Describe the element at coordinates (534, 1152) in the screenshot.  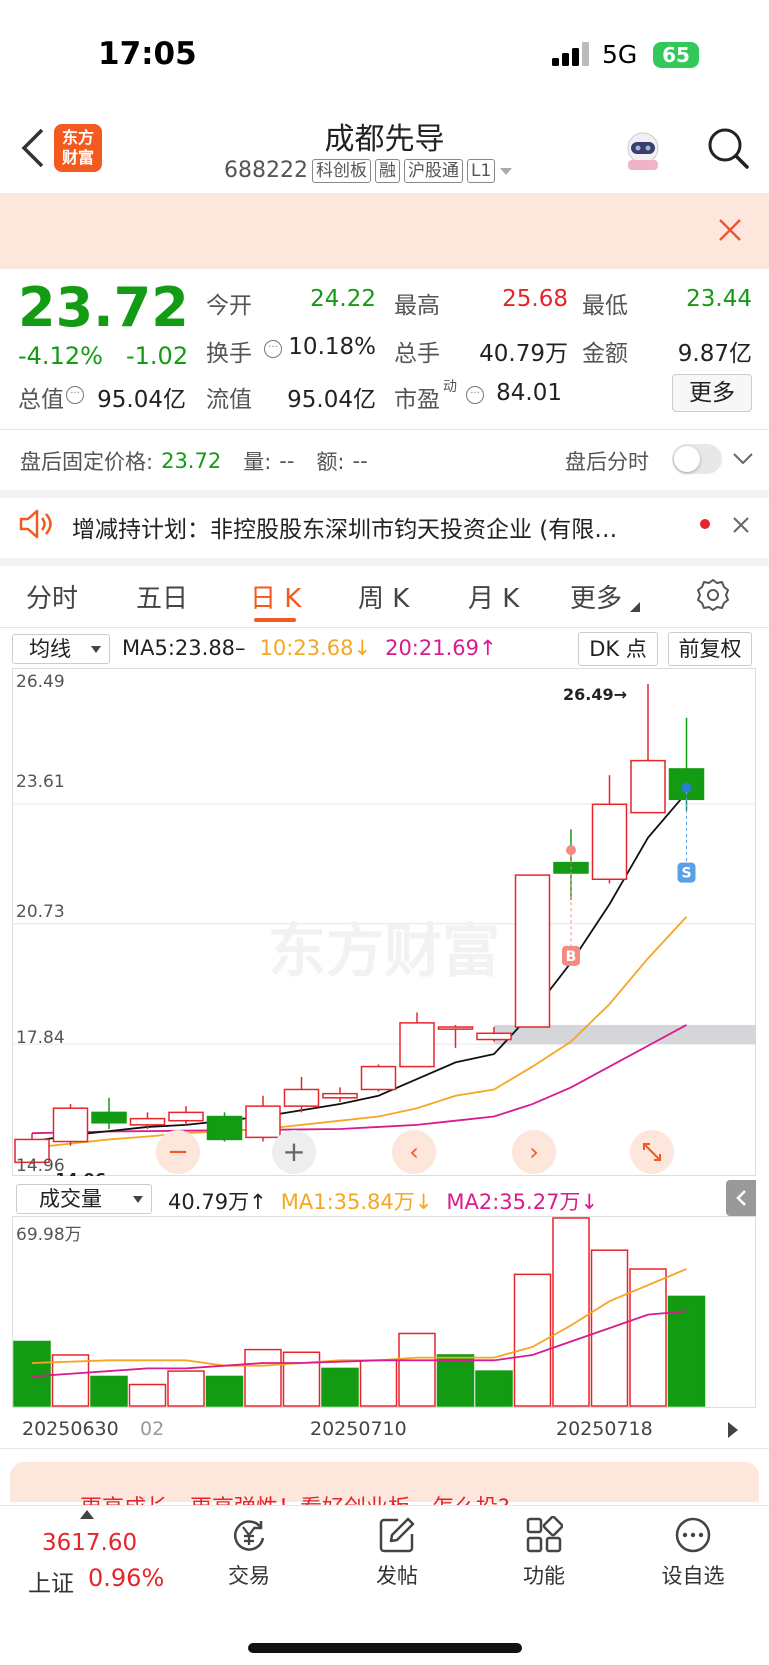
I see `scroll-right-button: ›` at that location.